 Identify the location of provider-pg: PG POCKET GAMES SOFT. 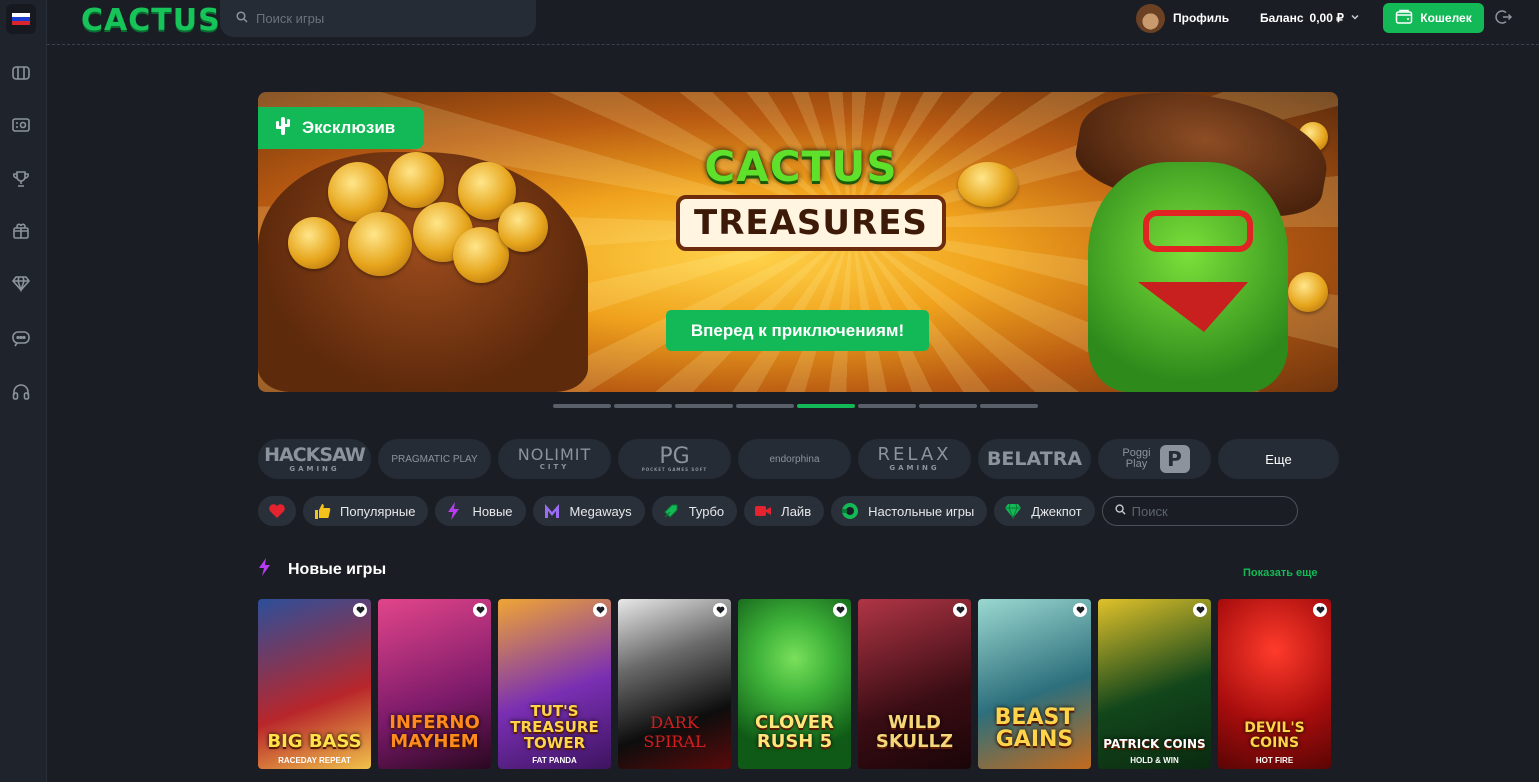
(674, 459).